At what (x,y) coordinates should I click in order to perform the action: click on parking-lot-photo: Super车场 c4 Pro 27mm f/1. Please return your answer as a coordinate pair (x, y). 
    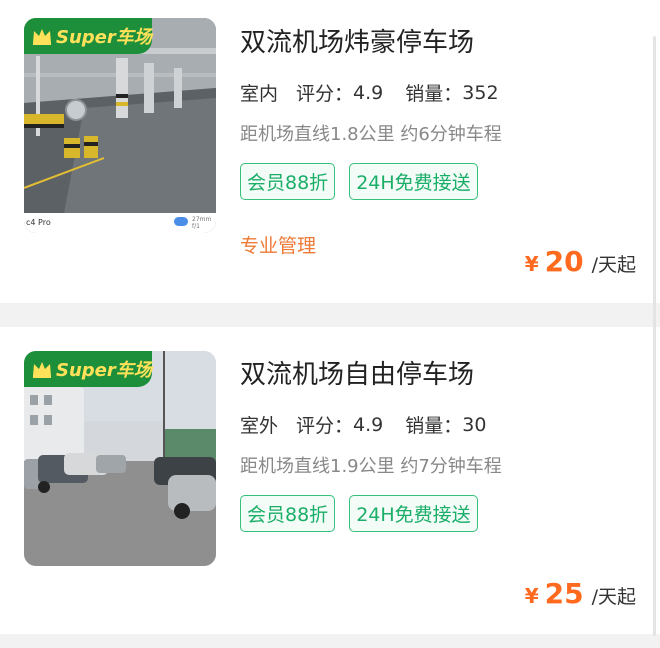
    Looking at the image, I should click on (120, 125).